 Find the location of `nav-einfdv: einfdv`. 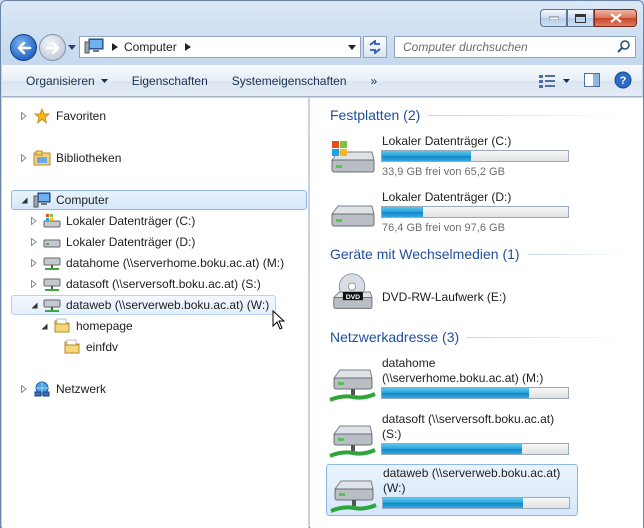

nav-einfdv: einfdv is located at coordinates (90, 347).